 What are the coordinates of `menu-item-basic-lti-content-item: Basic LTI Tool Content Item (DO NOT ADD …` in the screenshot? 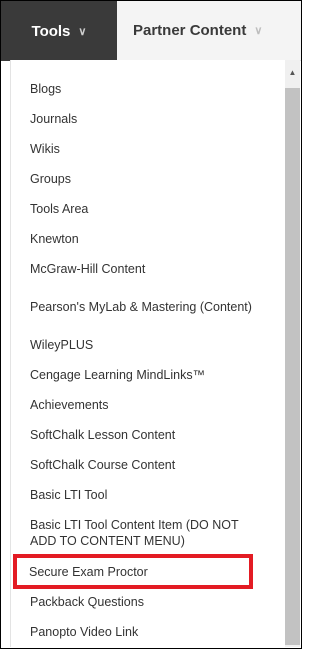 It's located at (135, 533).